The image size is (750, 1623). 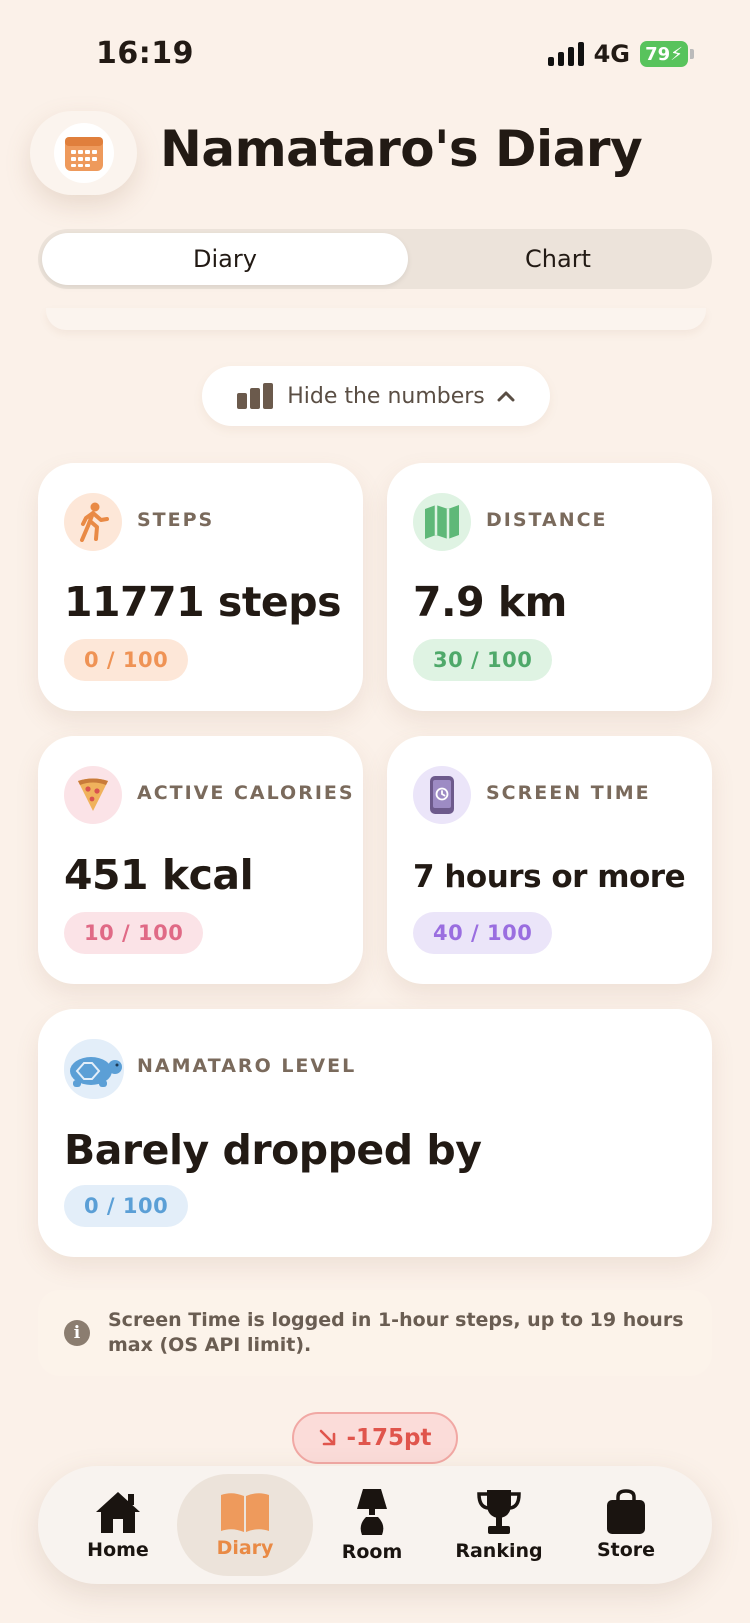 What do you see at coordinates (273, 1150) in the screenshot?
I see `namataro-level-value: Barely dropped by` at bounding box center [273, 1150].